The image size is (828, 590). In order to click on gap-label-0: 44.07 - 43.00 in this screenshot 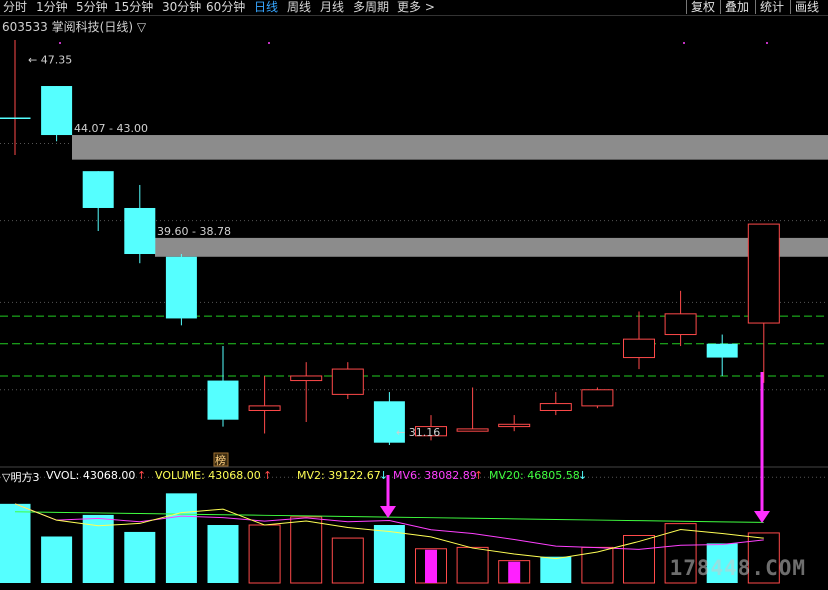, I will do `click(111, 128)`.